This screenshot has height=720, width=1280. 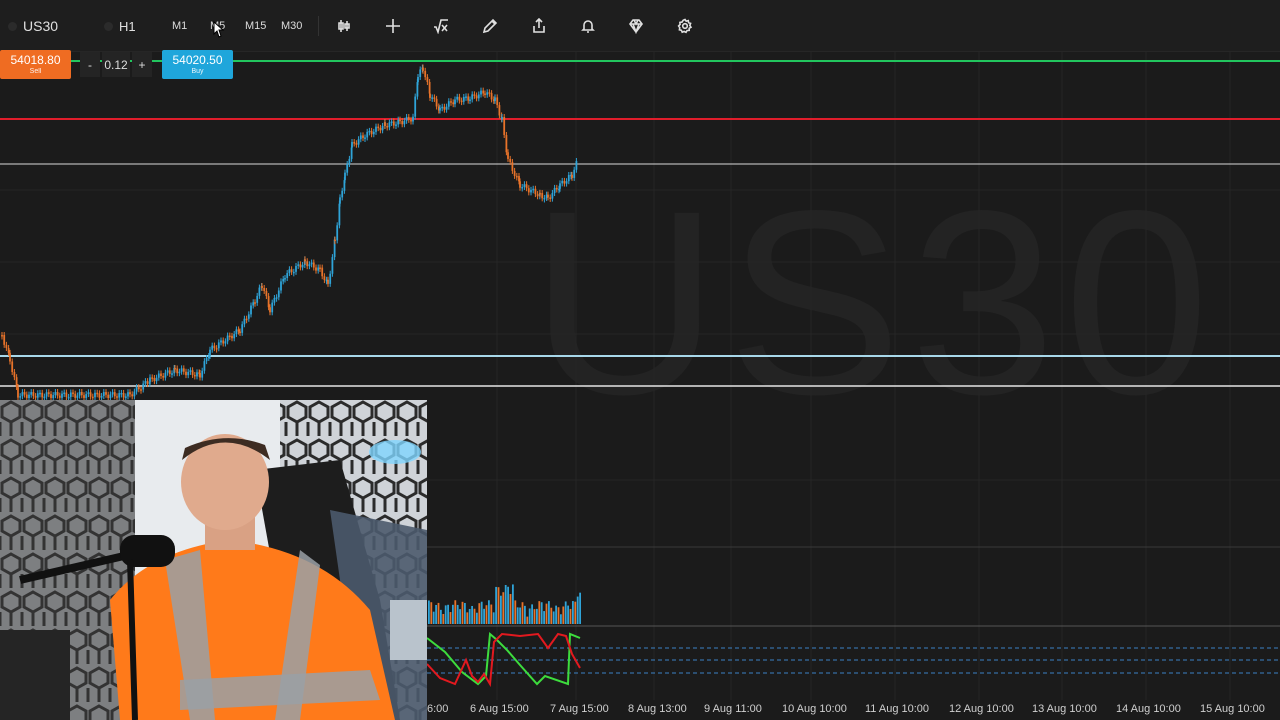 What do you see at coordinates (490, 26) in the screenshot?
I see `drawing-pencil-icon` at bounding box center [490, 26].